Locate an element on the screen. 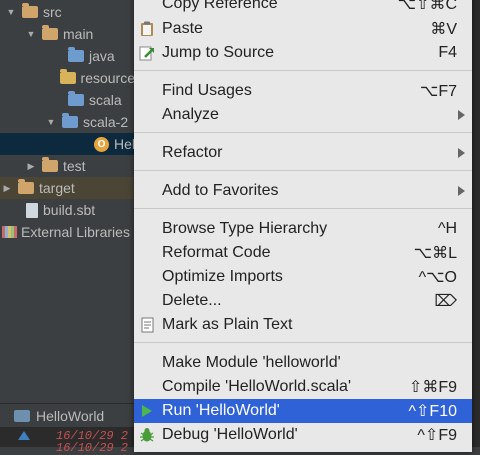 This screenshot has height=455, width=480. paste-icon is located at coordinates (147, 29).